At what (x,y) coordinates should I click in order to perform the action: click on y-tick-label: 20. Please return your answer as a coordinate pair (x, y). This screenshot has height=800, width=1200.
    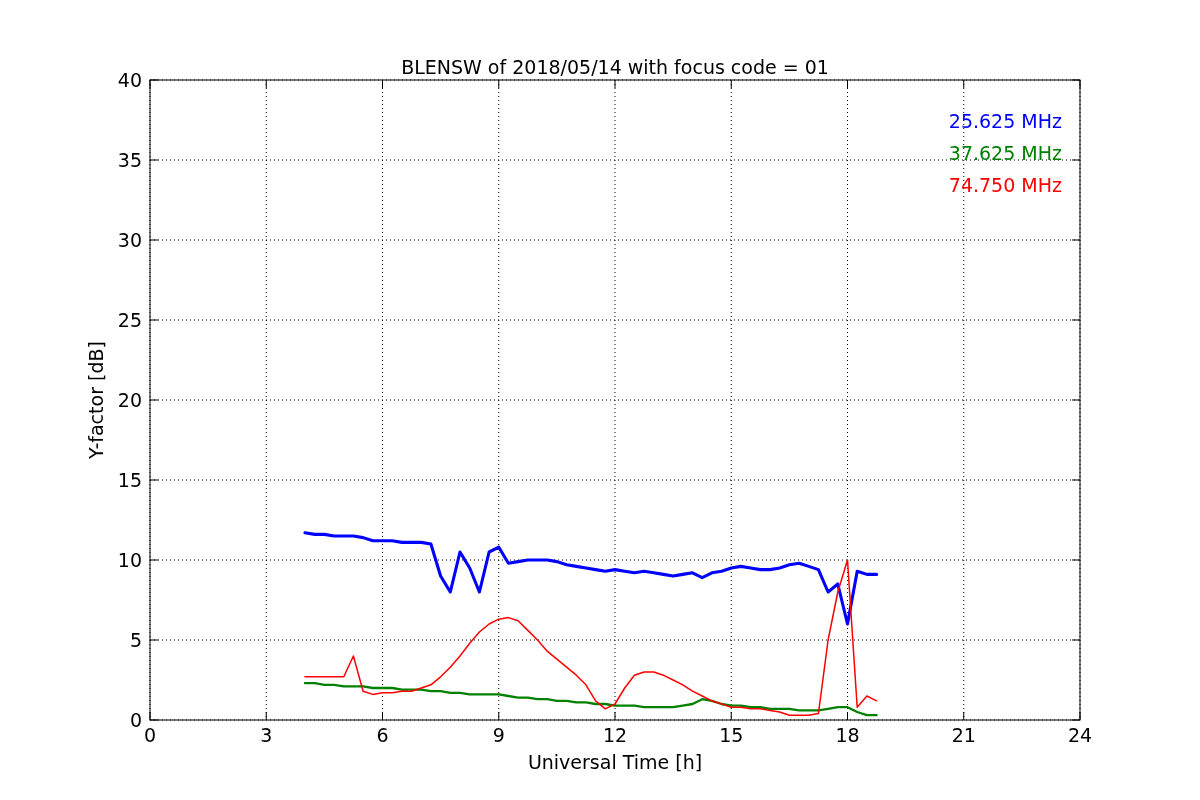
    Looking at the image, I should click on (129, 400).